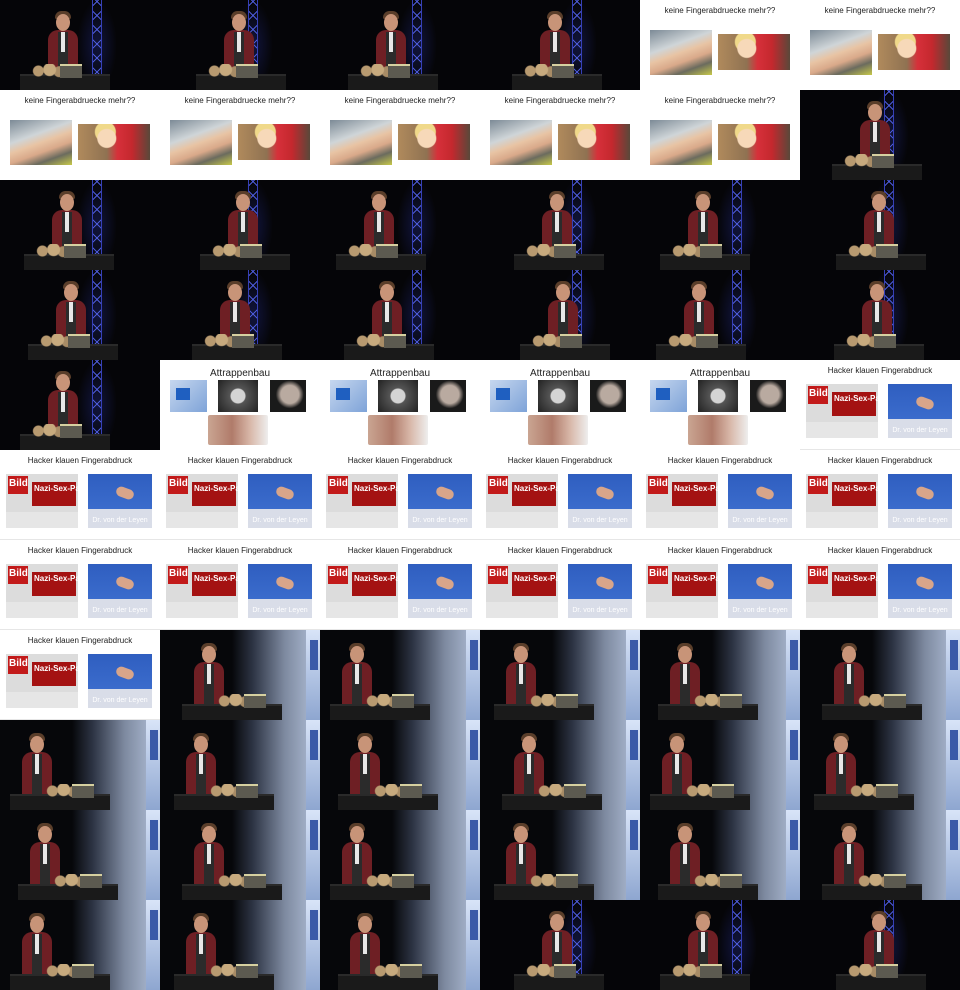  Describe the element at coordinates (41, 142) in the screenshot. I see `hand-photo` at that location.